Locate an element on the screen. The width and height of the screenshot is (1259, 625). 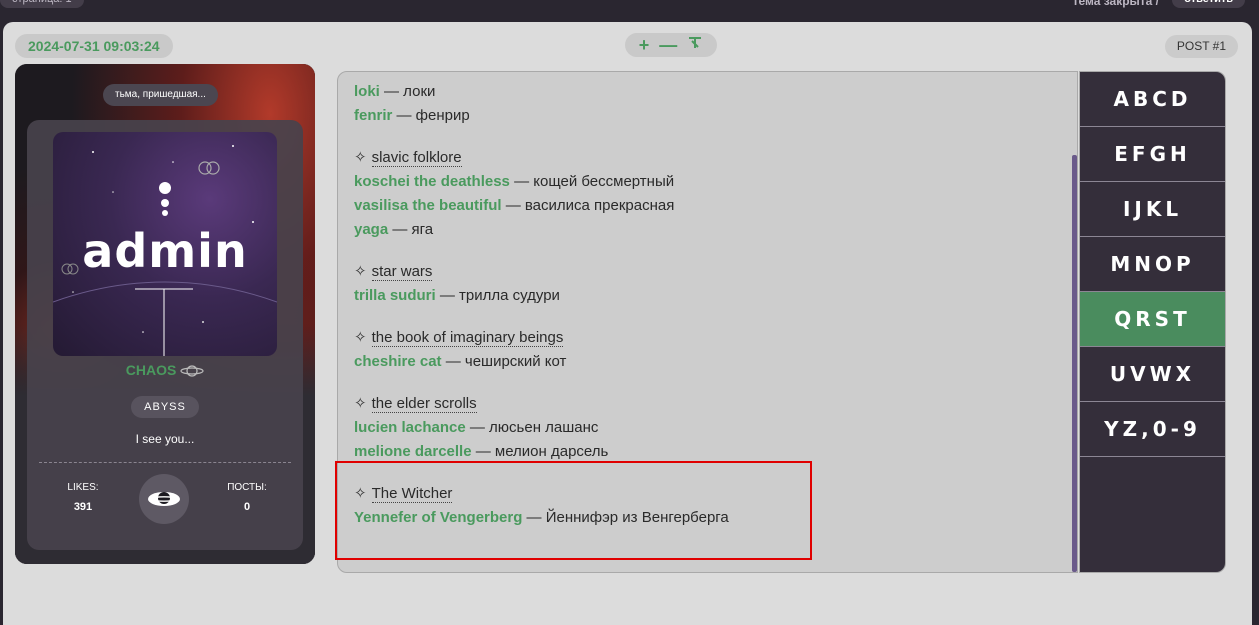
section-heading: ✧ slavic folklore is located at coordinates (704, 158).